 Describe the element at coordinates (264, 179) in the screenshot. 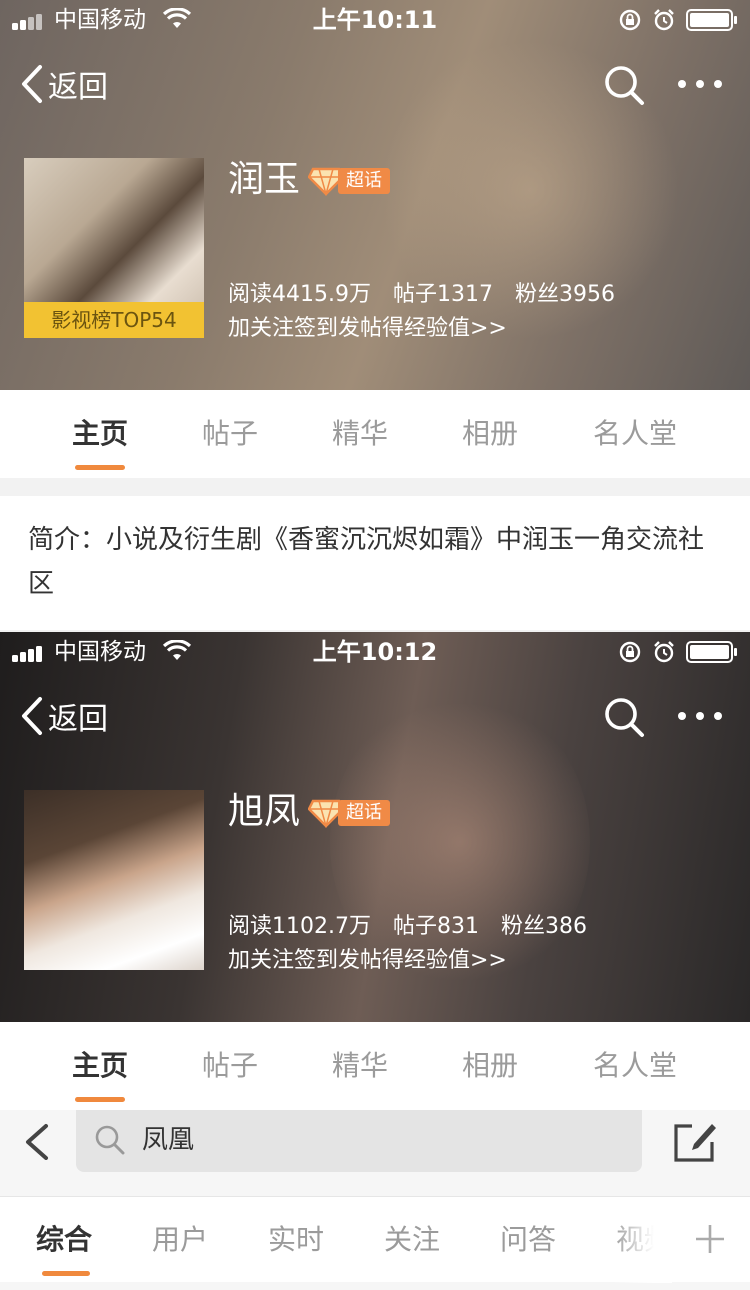

I see `topic-name: 润玉` at that location.